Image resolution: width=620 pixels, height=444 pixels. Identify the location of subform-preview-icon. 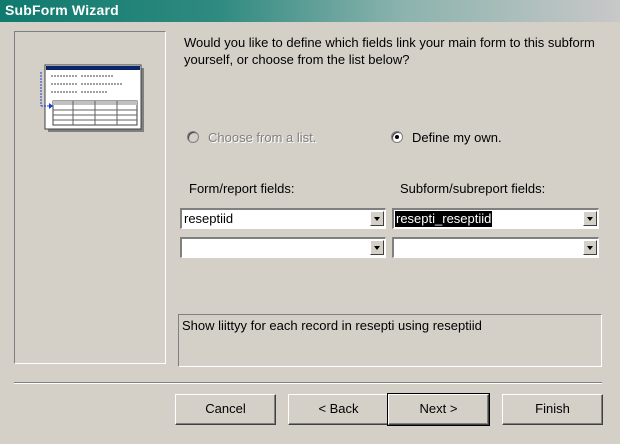
(92, 98).